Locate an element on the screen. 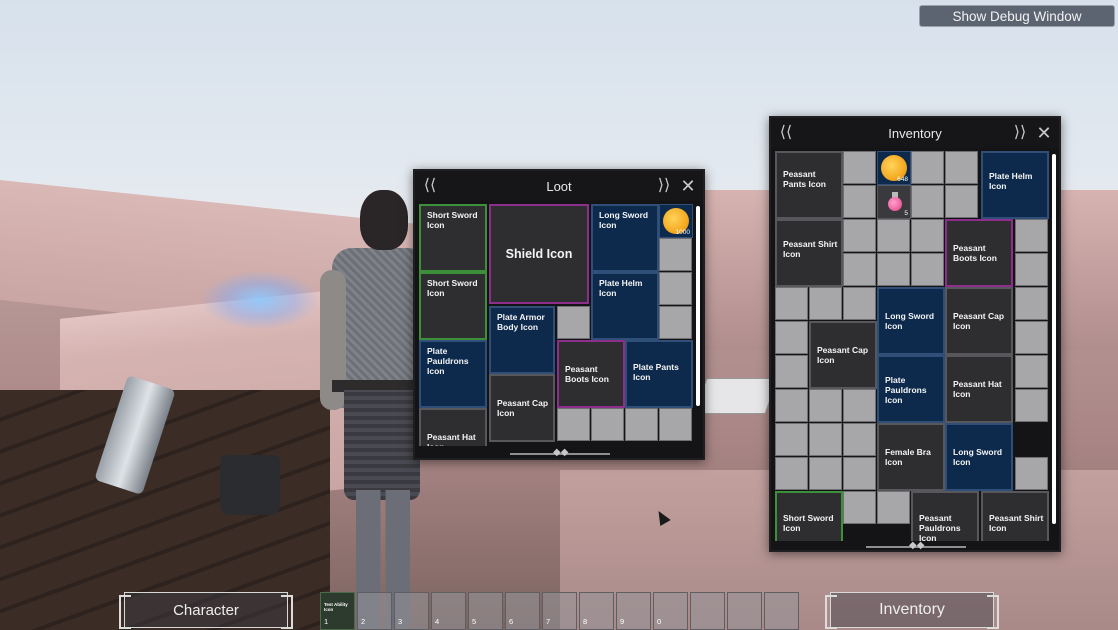 The image size is (1118, 630). item-peasant-pants: Peasant Pants Icon is located at coordinates (809, 185).